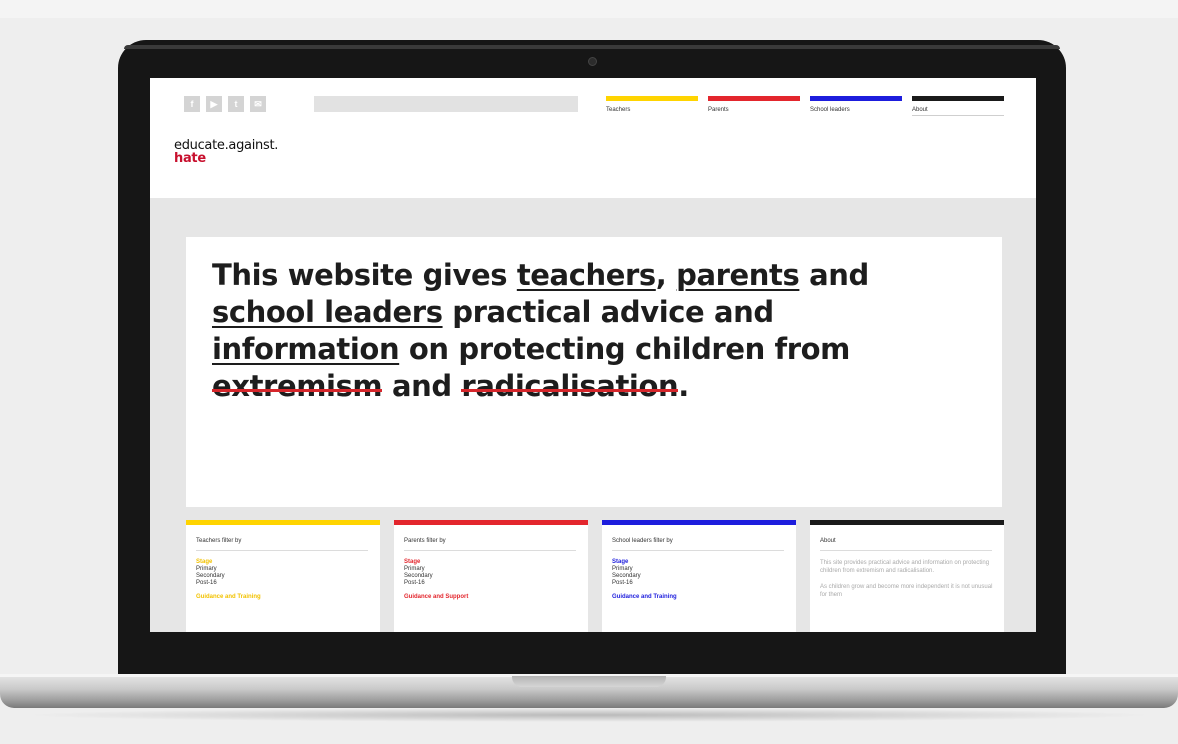 This screenshot has height=744, width=1178. What do you see at coordinates (652, 104) in the screenshot?
I see `nav-teachers: Teachers` at bounding box center [652, 104].